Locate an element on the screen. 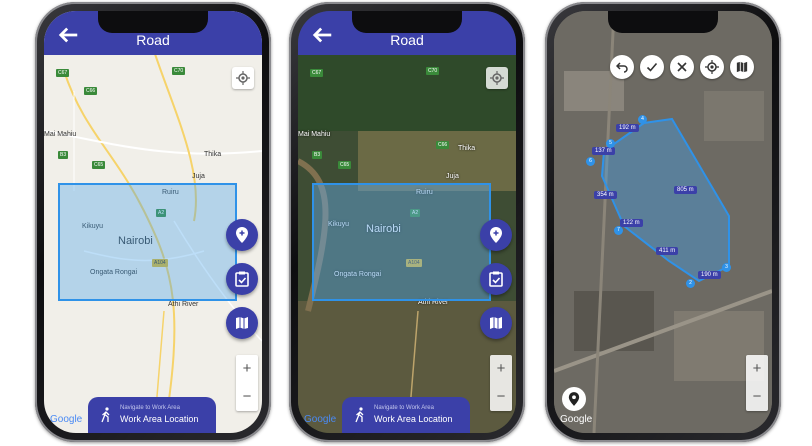 Image resolution: width=812 pixels, height=446 pixels. confirm-button is located at coordinates (652, 67).